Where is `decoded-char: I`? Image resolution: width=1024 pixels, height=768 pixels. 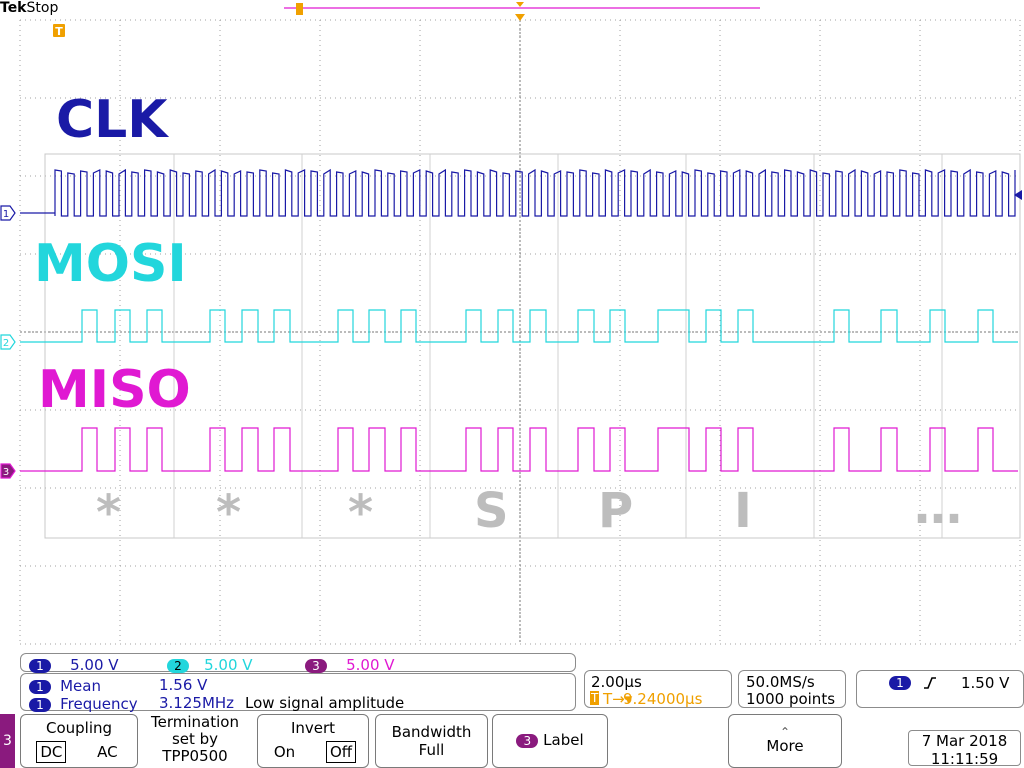
decoded-char: I is located at coordinates (743, 511).